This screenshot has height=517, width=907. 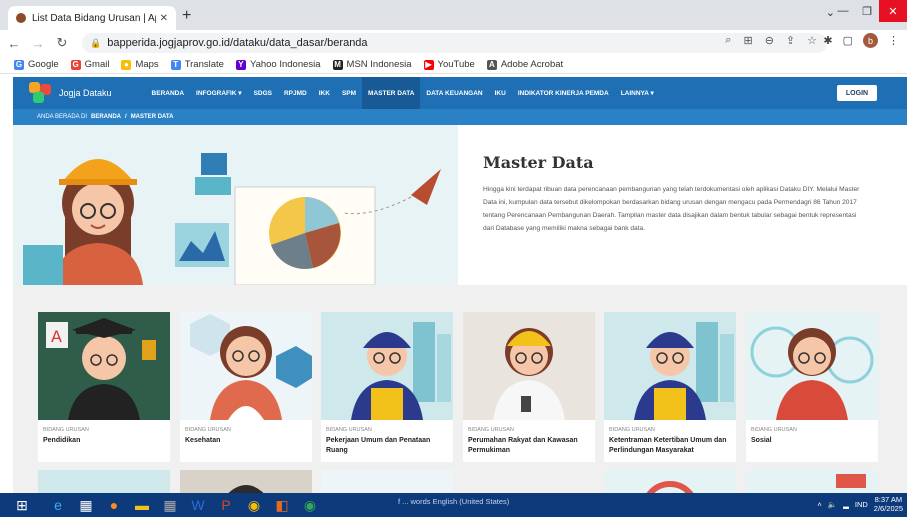 I want to click on side-panel-icon: ▢, so click(x=848, y=40).